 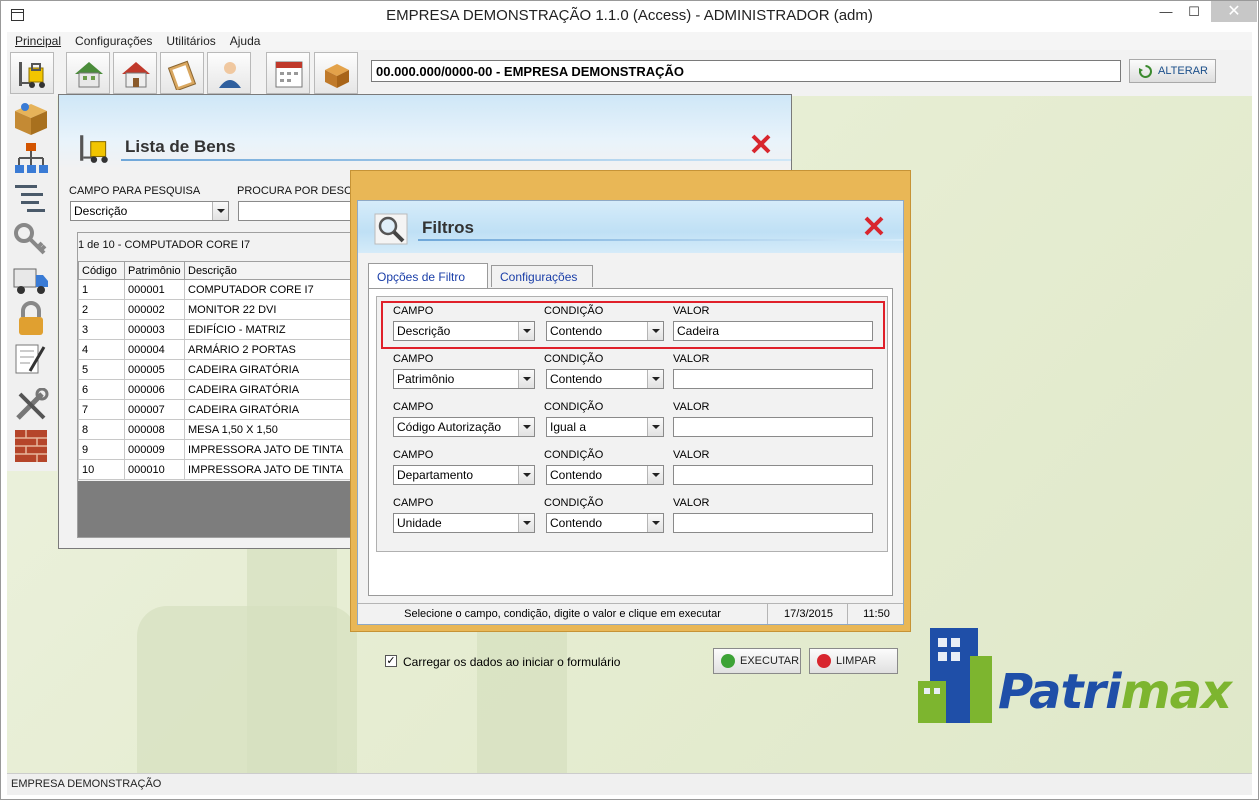 What do you see at coordinates (1060, 692) in the screenshot?
I see `logo-text-blue: Patri` at bounding box center [1060, 692].